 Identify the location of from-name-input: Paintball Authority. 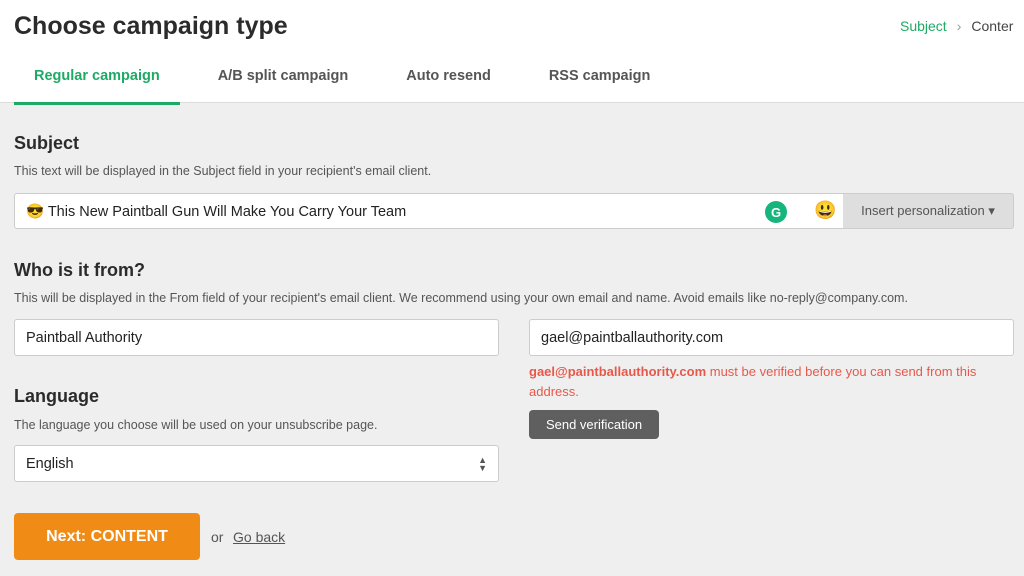
(256, 337).